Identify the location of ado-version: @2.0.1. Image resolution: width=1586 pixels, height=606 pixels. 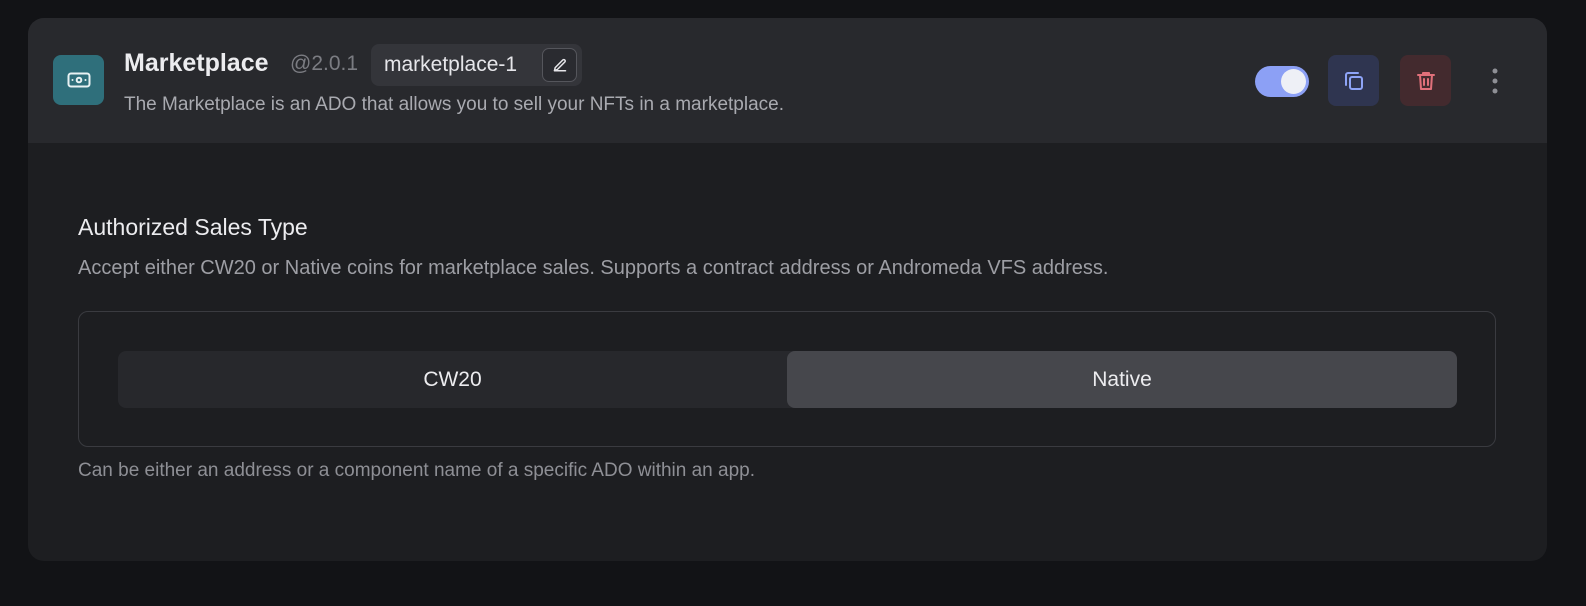
(324, 63).